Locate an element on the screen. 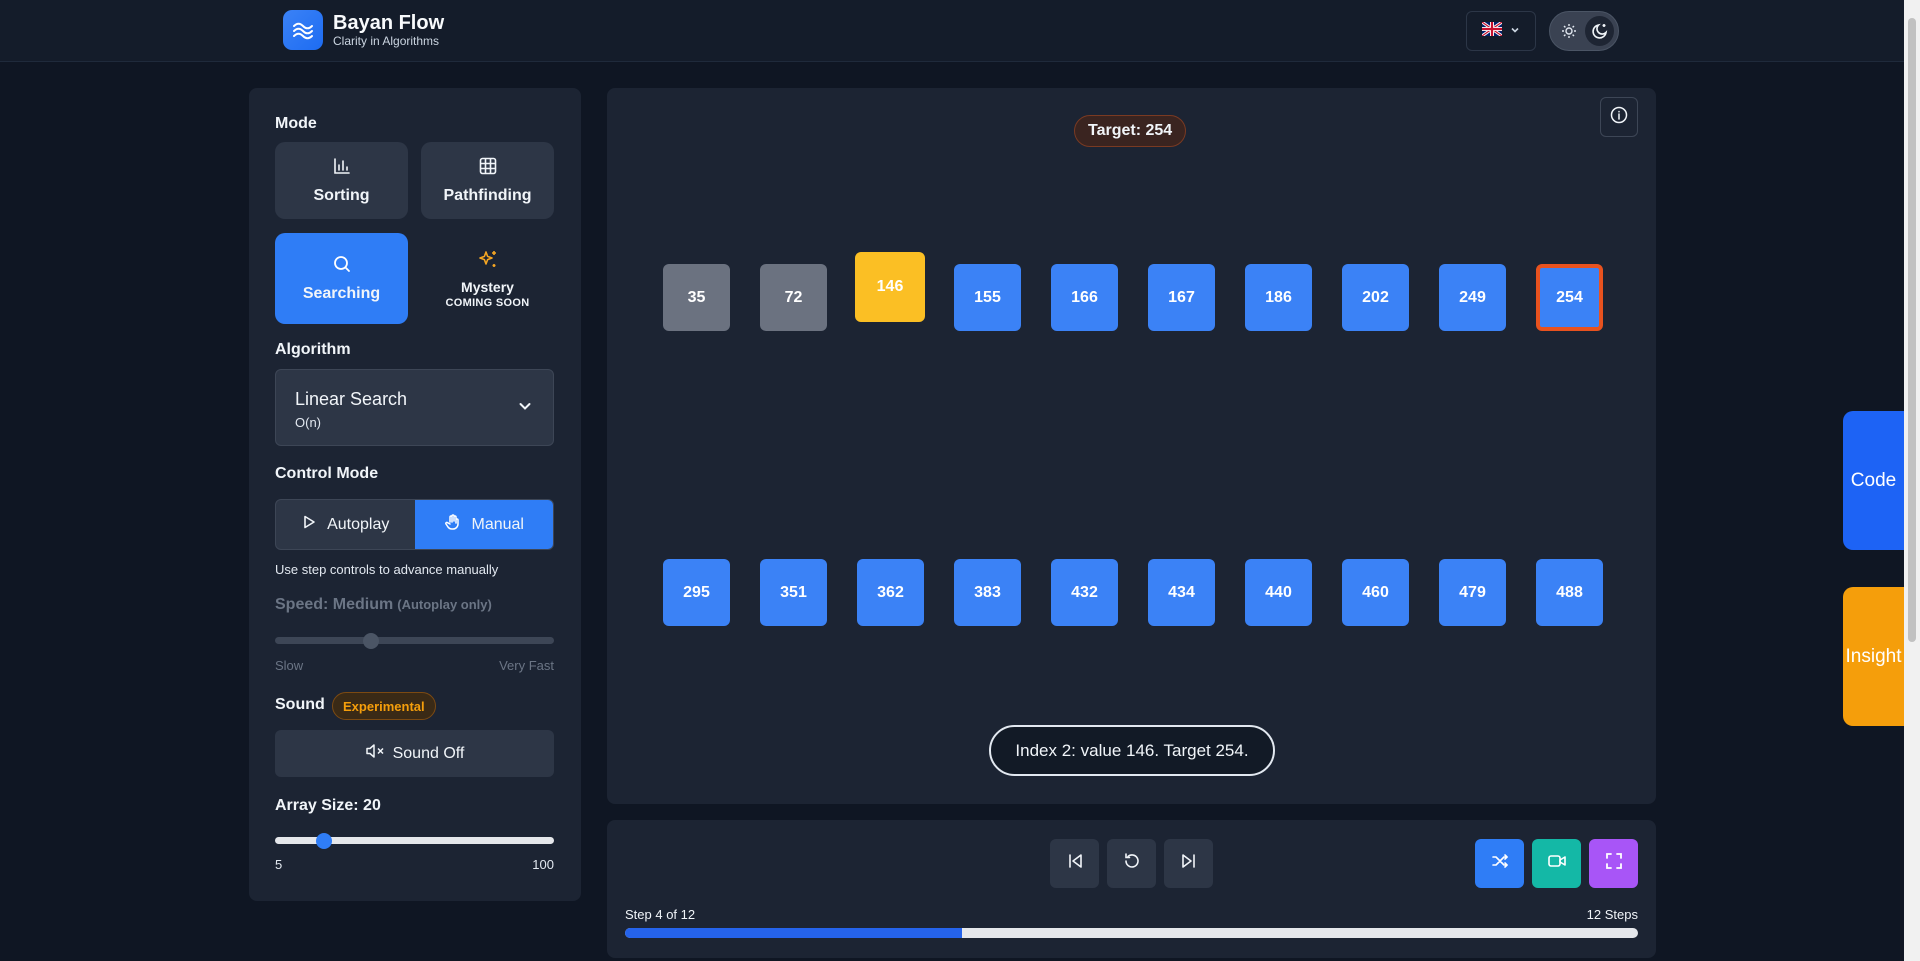  record-video-button is located at coordinates (1556, 863).